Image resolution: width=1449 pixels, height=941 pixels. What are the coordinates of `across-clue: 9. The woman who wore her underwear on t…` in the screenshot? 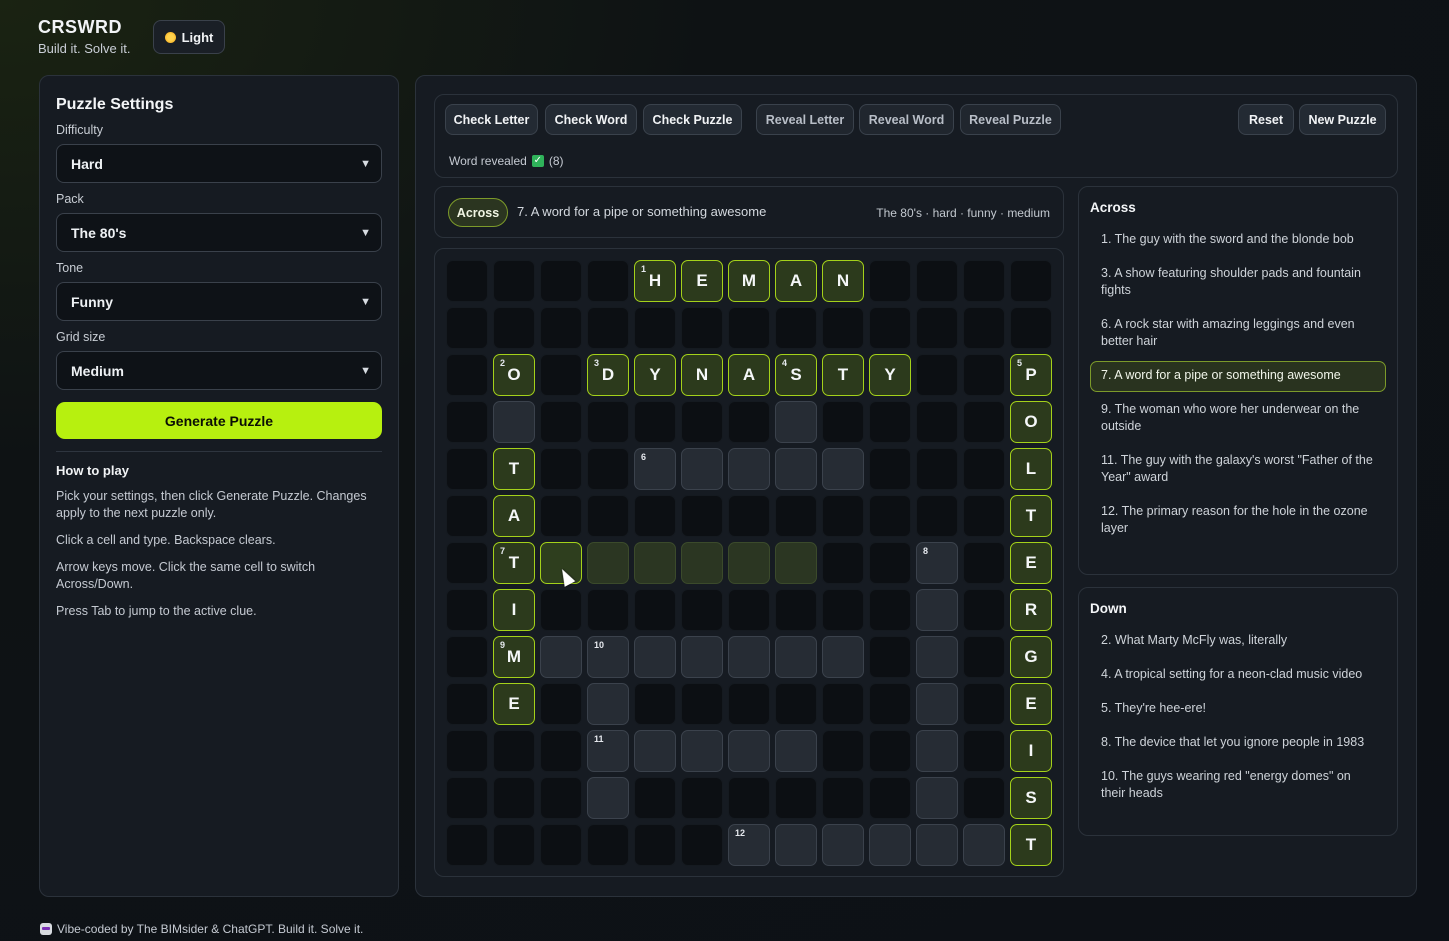 It's located at (1238, 419).